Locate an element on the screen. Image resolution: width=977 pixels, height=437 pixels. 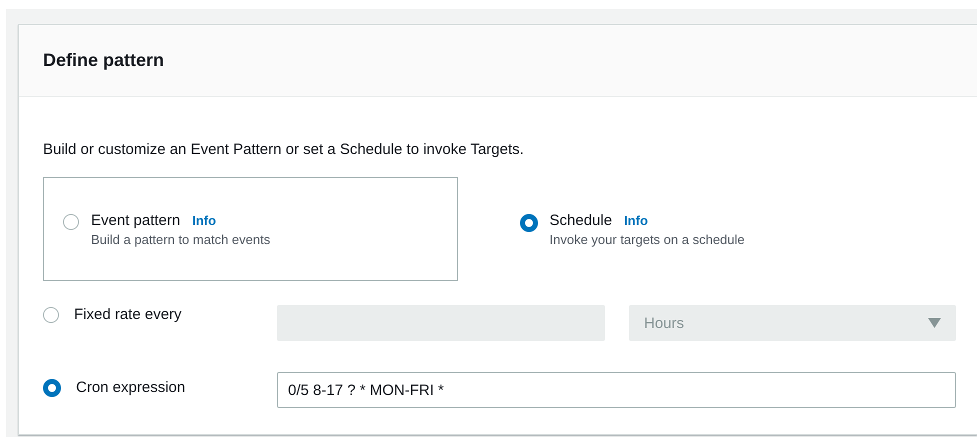
option-hint: Build a pattern to match events is located at coordinates (180, 239).